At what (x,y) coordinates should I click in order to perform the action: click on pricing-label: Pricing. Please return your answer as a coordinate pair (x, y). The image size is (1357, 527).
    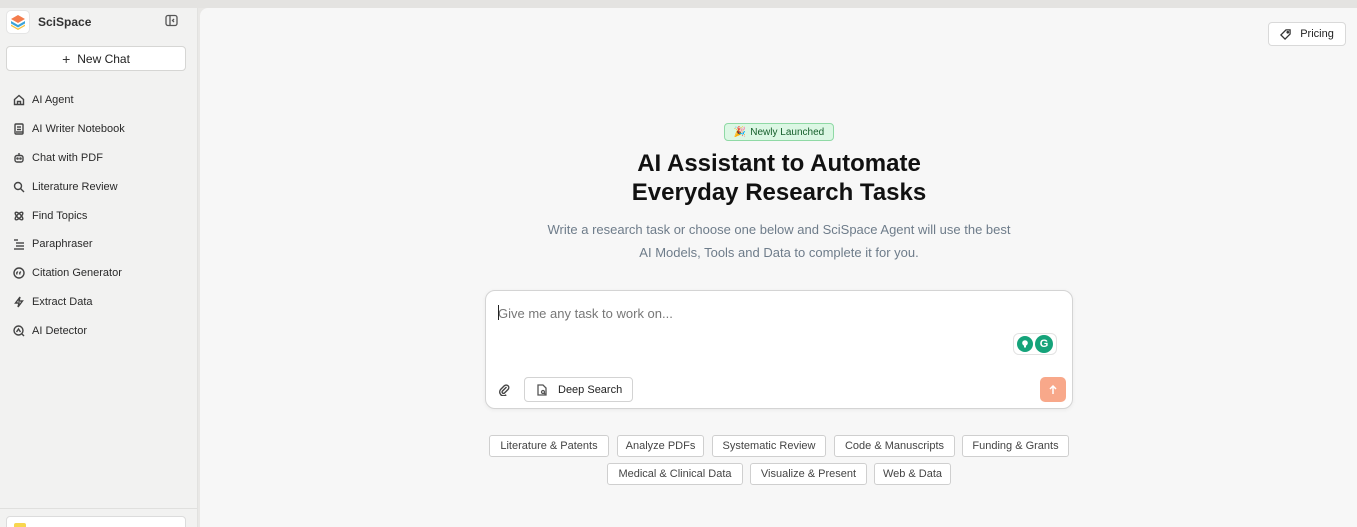
    Looking at the image, I should click on (1317, 34).